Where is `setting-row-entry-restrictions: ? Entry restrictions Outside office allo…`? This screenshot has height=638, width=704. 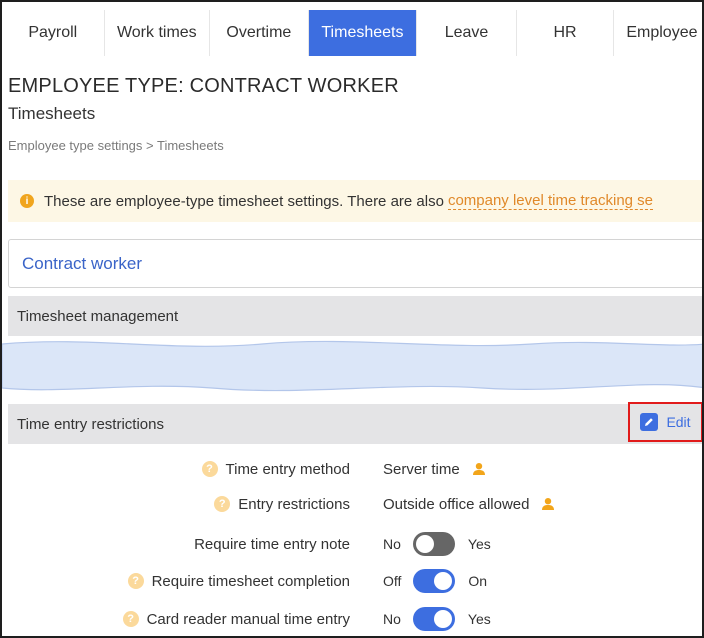 setting-row-entry-restrictions: ? Entry restrictions Outside office allo… is located at coordinates (352, 504).